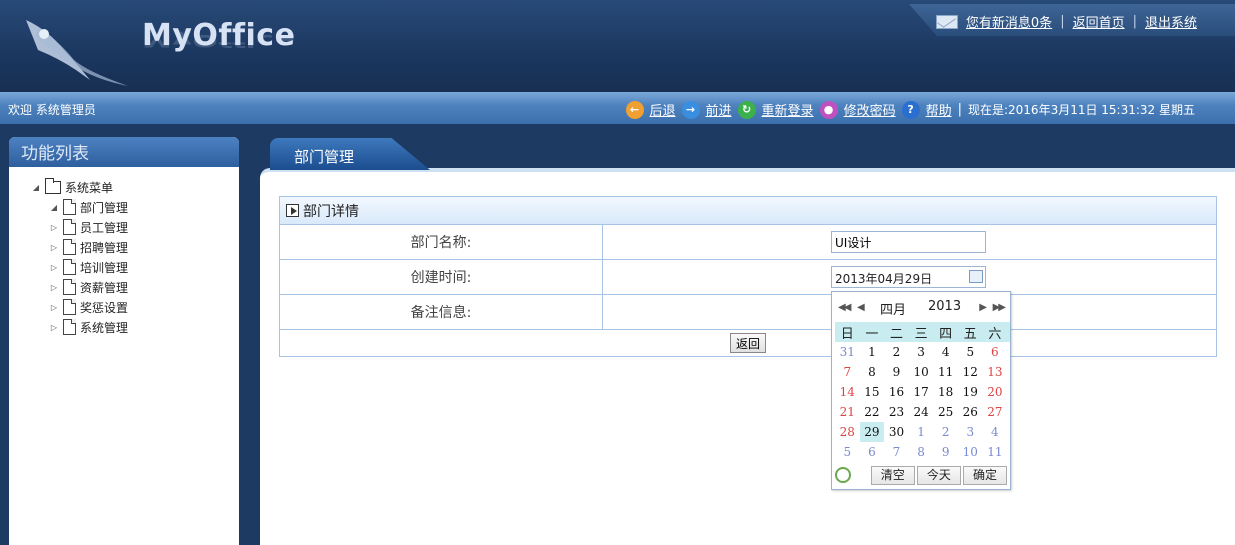 Image resolution: width=1235 pixels, height=545 pixels. Describe the element at coordinates (945, 392) in the screenshot. I see `calendar-day: 18` at that location.